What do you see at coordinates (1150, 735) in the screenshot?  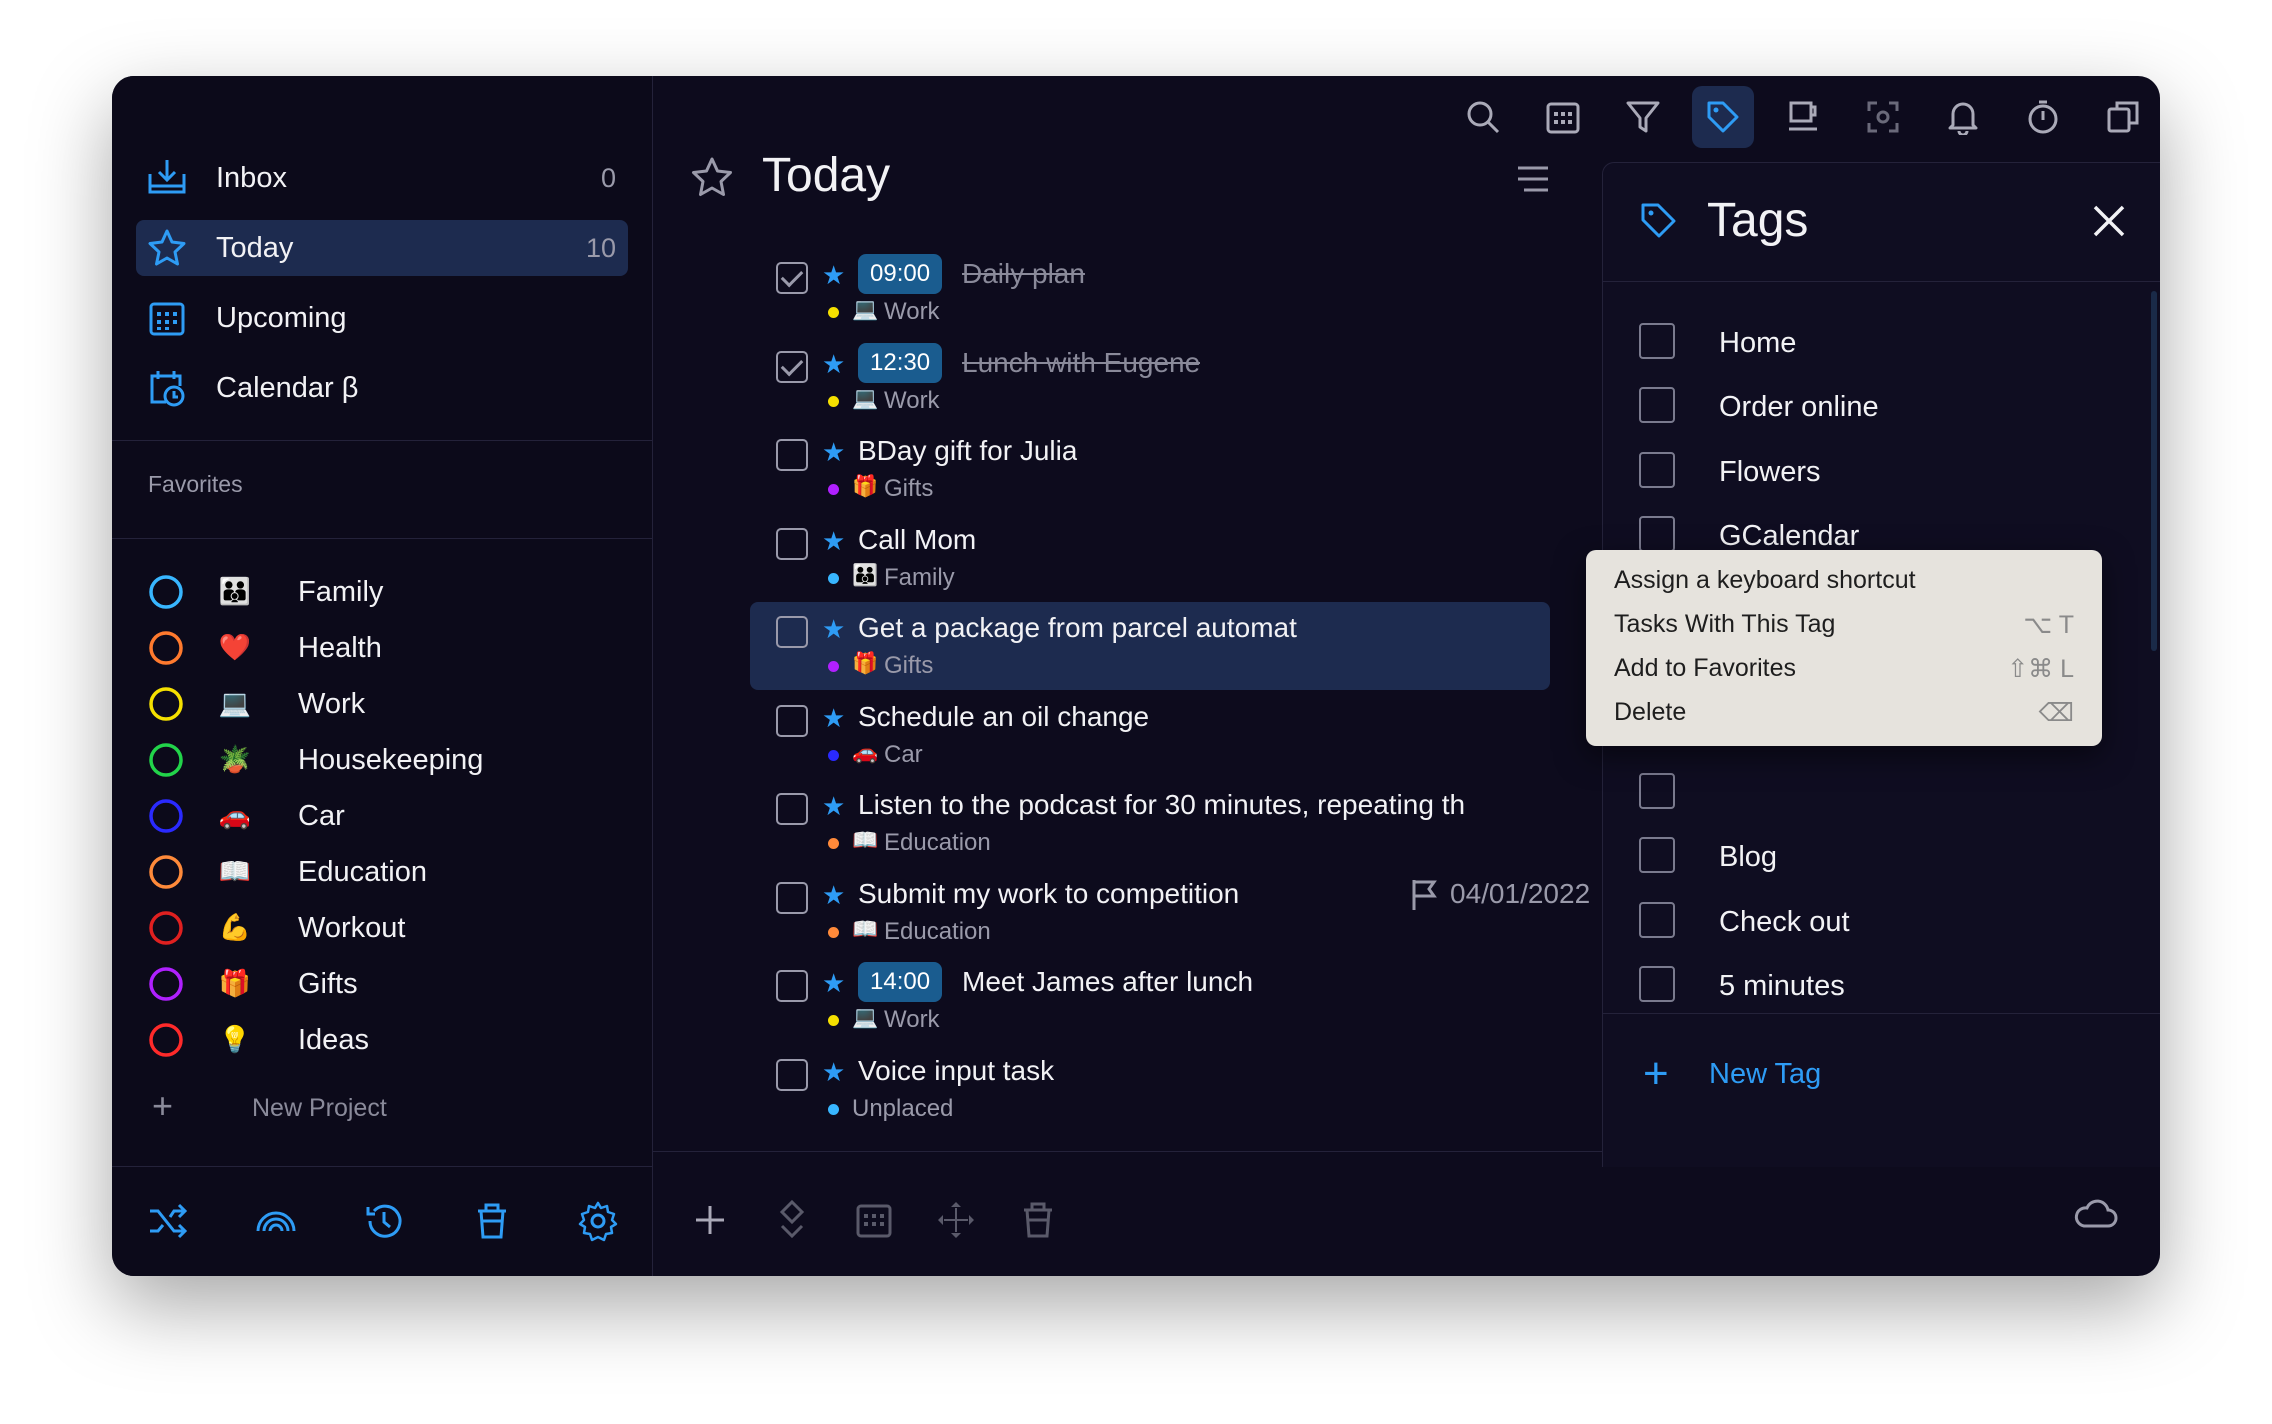 I see `task-row: ★ Schedule an oil change 🚗 Car` at bounding box center [1150, 735].